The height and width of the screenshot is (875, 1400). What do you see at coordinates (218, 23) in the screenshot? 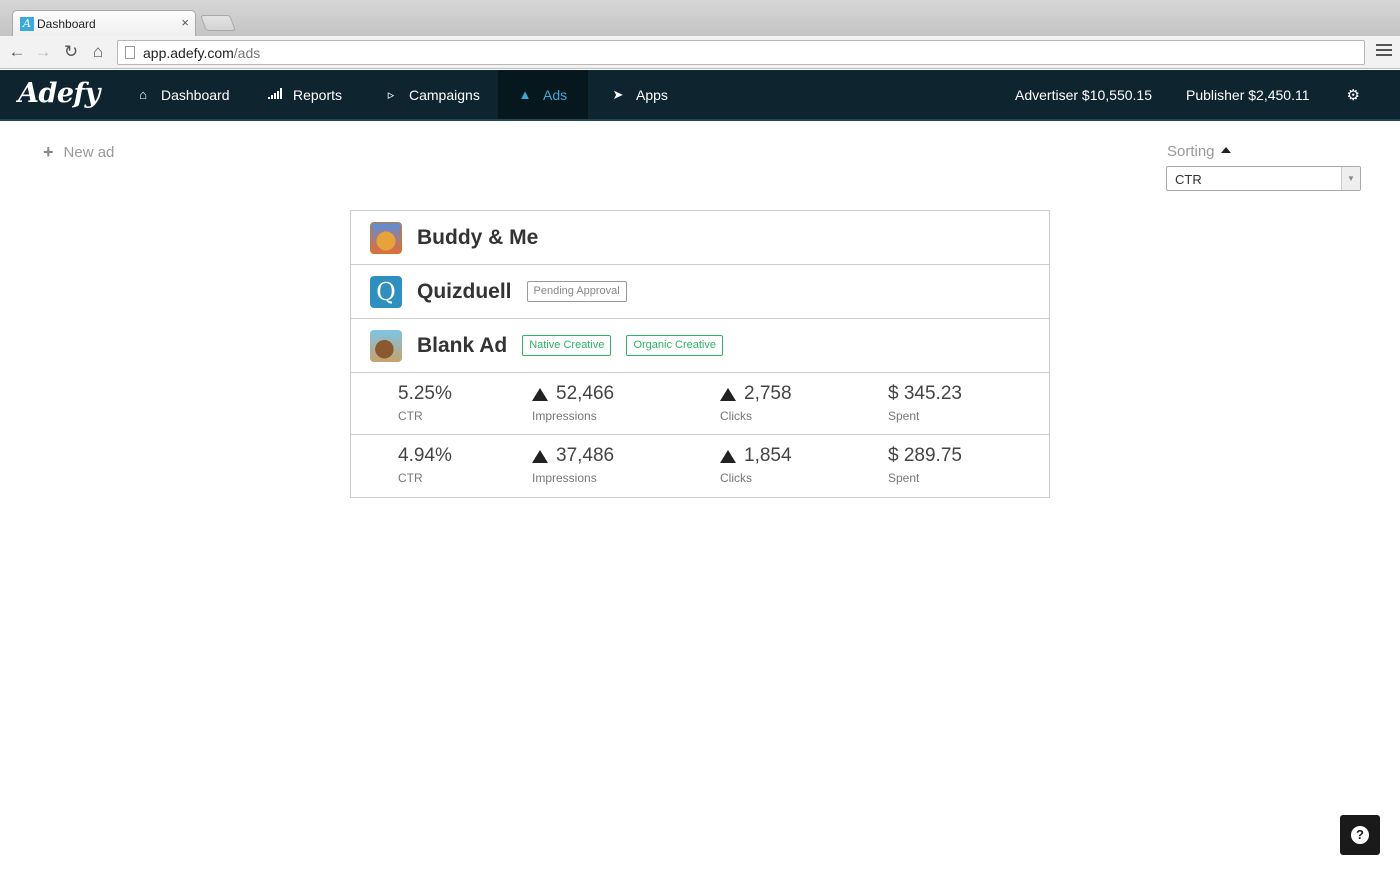
I see `new-tab-button` at bounding box center [218, 23].